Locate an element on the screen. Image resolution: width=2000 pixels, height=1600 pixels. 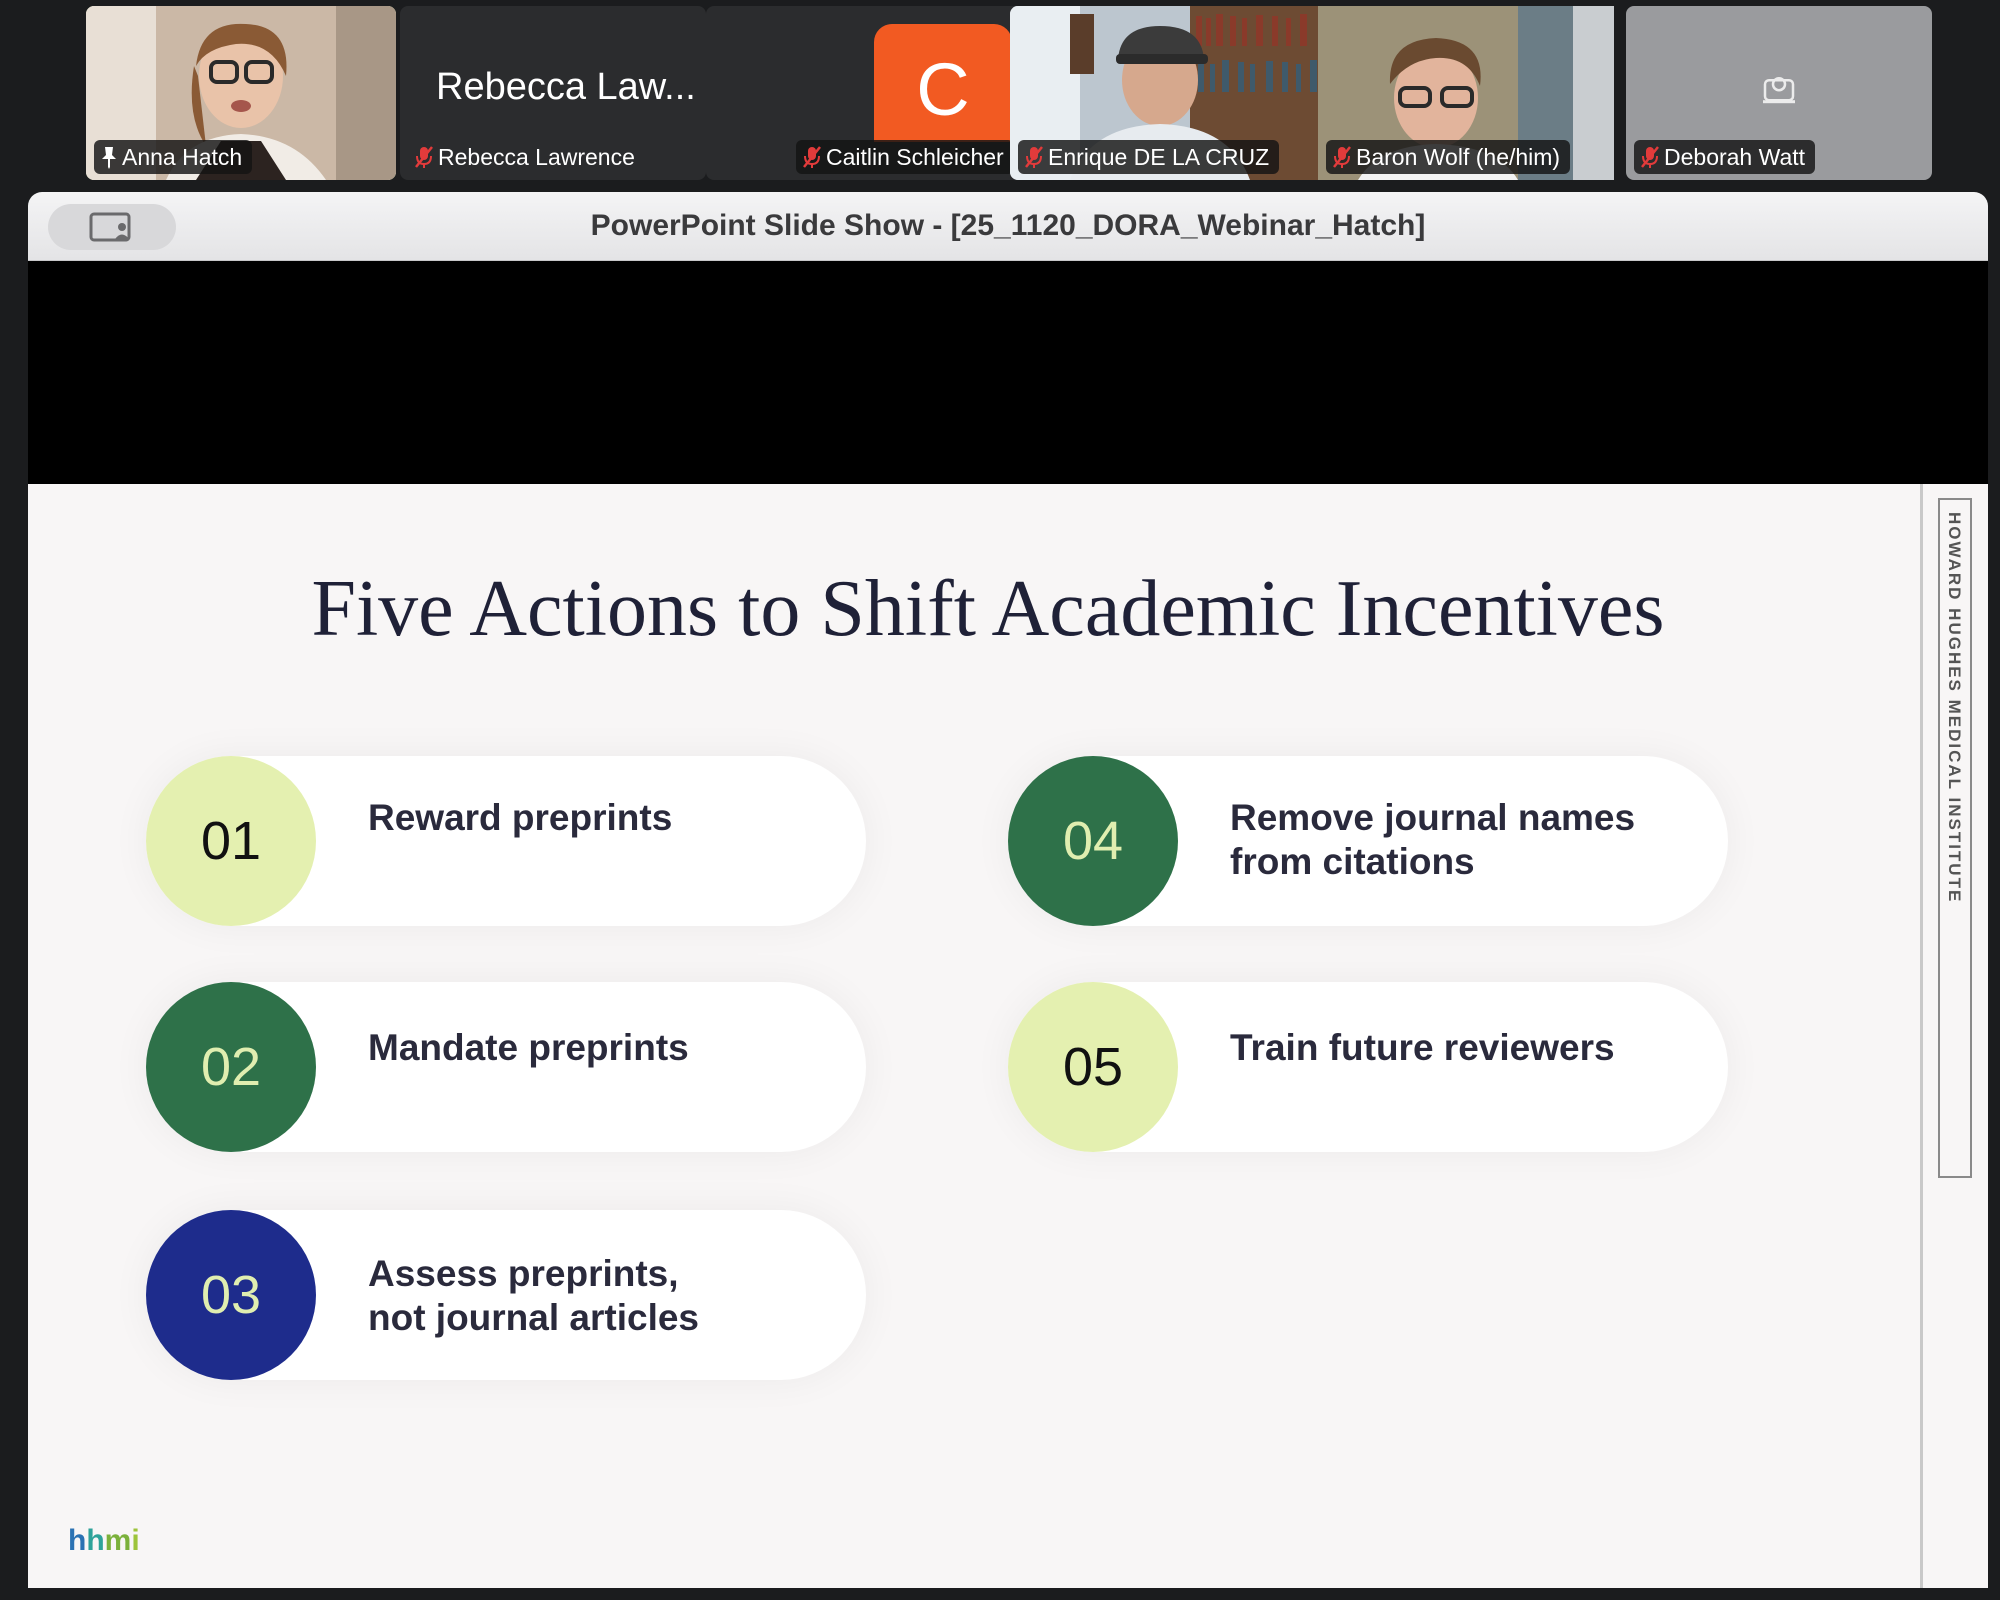
action-card-02: 02 Mandate preprints is located at coordinates (506, 1067).